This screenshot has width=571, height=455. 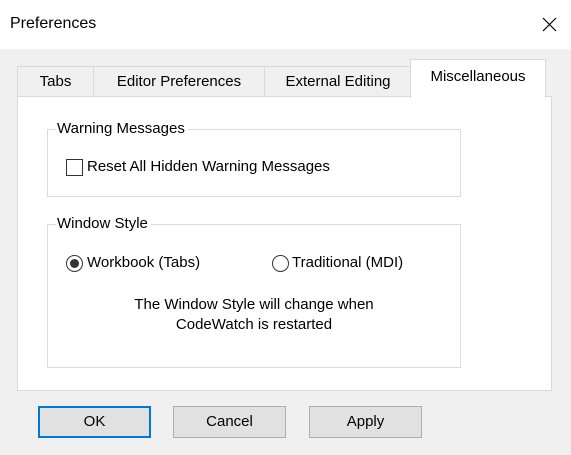 I want to click on reset-warnings-checkbox, so click(x=74, y=167).